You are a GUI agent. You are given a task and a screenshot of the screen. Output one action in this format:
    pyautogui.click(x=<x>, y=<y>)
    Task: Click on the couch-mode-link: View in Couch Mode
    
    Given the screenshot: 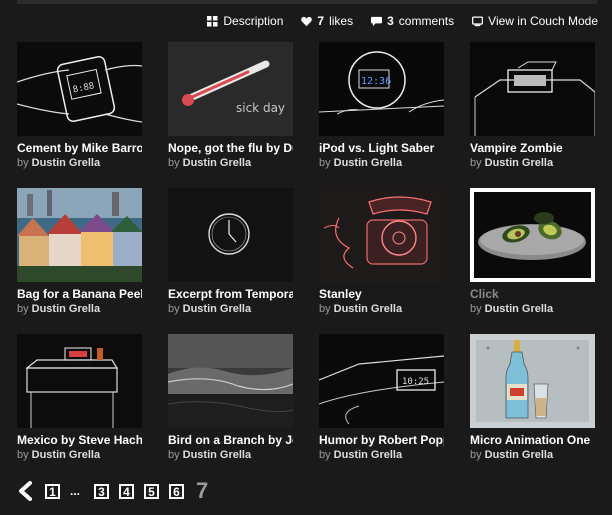 What is the action you would take?
    pyautogui.click(x=535, y=21)
    